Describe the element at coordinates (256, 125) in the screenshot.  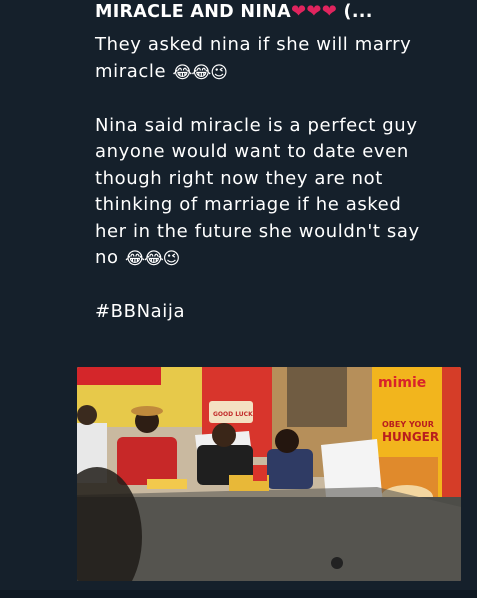
I see `line-4: Nina said miracle is a perfect guy` at that location.